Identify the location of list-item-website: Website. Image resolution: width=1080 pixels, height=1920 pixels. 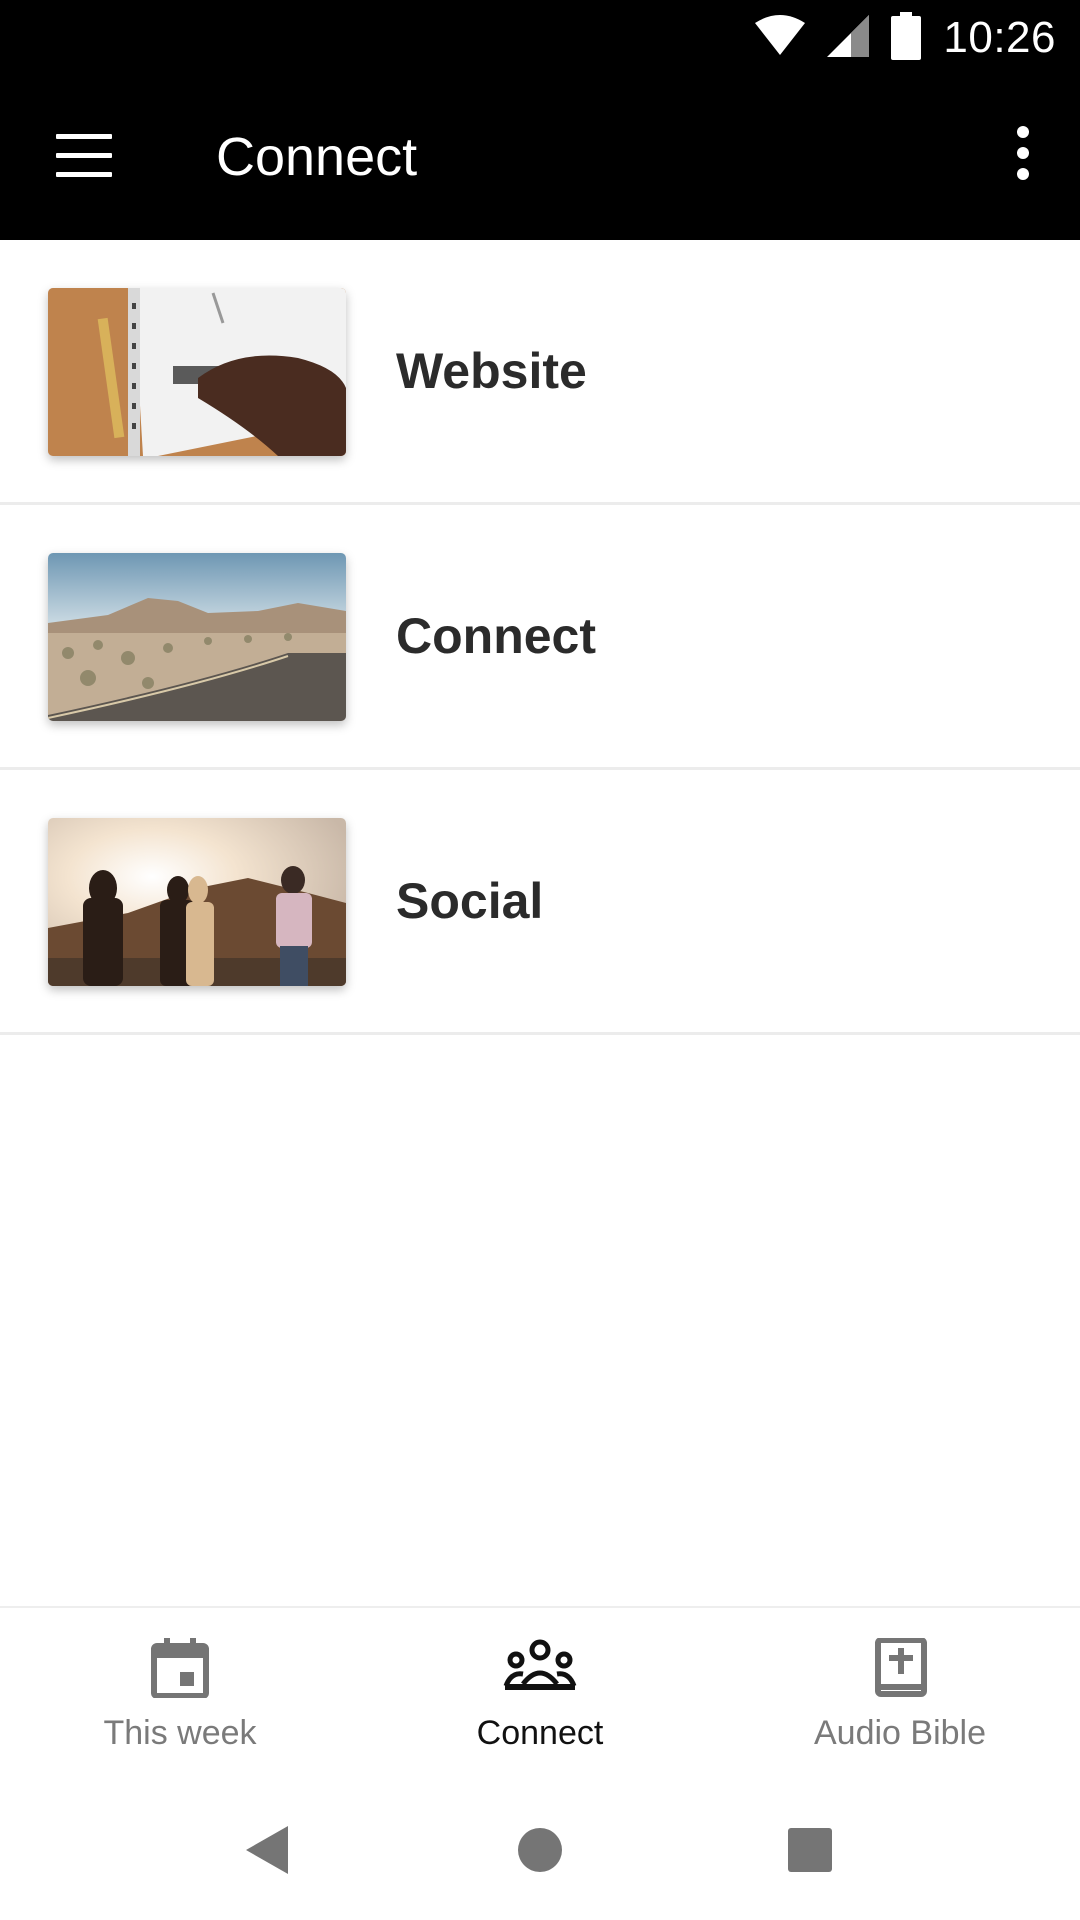
(540, 372).